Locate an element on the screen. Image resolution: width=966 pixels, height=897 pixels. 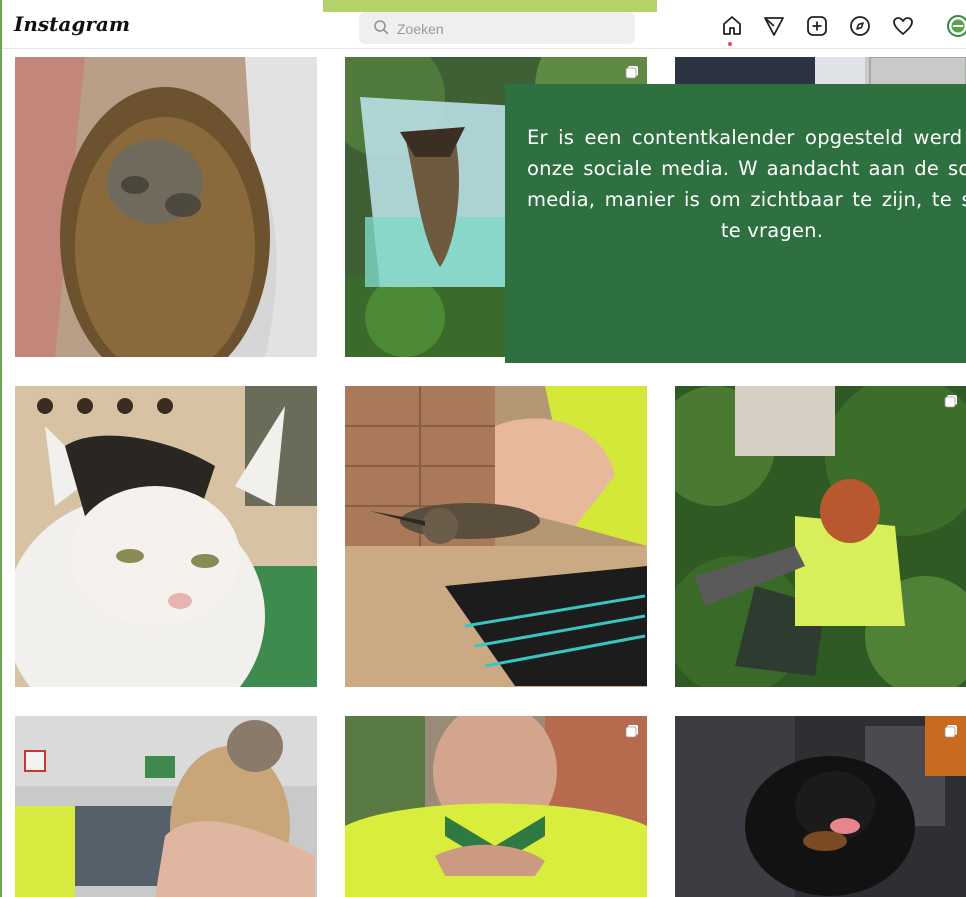
instagram-logo: Instagram is located at coordinates (72, 24).